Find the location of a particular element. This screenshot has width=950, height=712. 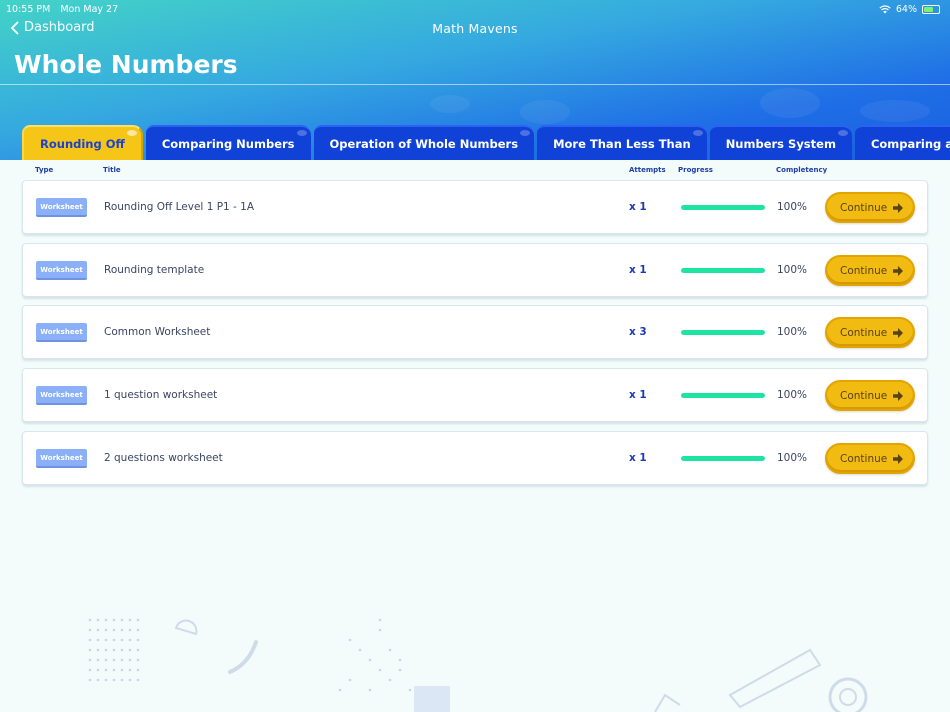

battery-icon is located at coordinates (931, 9).